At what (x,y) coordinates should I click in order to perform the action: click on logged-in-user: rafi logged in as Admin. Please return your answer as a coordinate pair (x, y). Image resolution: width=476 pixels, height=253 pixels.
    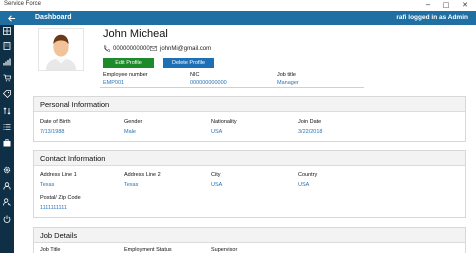
    Looking at the image, I should click on (432, 17).